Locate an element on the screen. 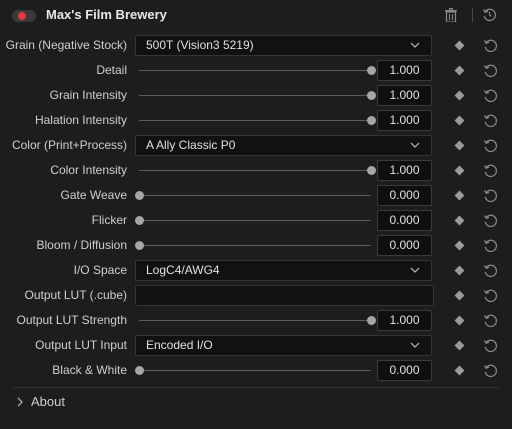  param-label: Color Intensity is located at coordinates (88, 170).